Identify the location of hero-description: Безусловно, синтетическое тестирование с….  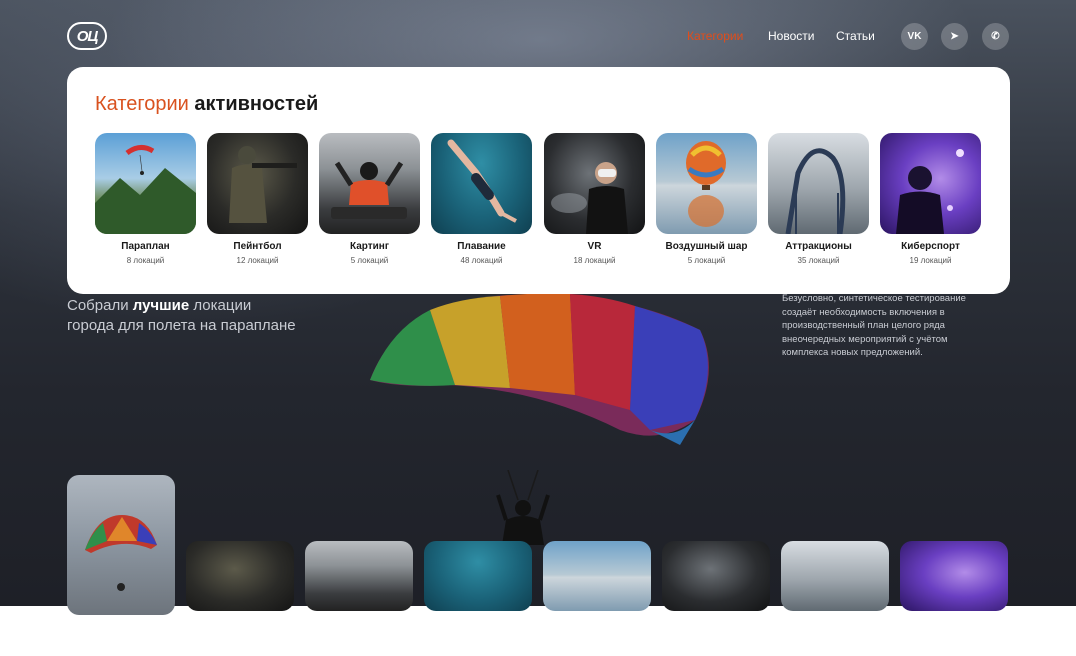
(874, 325).